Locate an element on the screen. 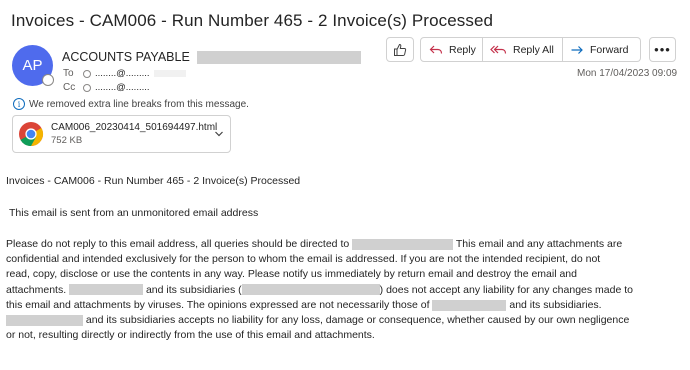  reply-label: Reply is located at coordinates (462, 49).